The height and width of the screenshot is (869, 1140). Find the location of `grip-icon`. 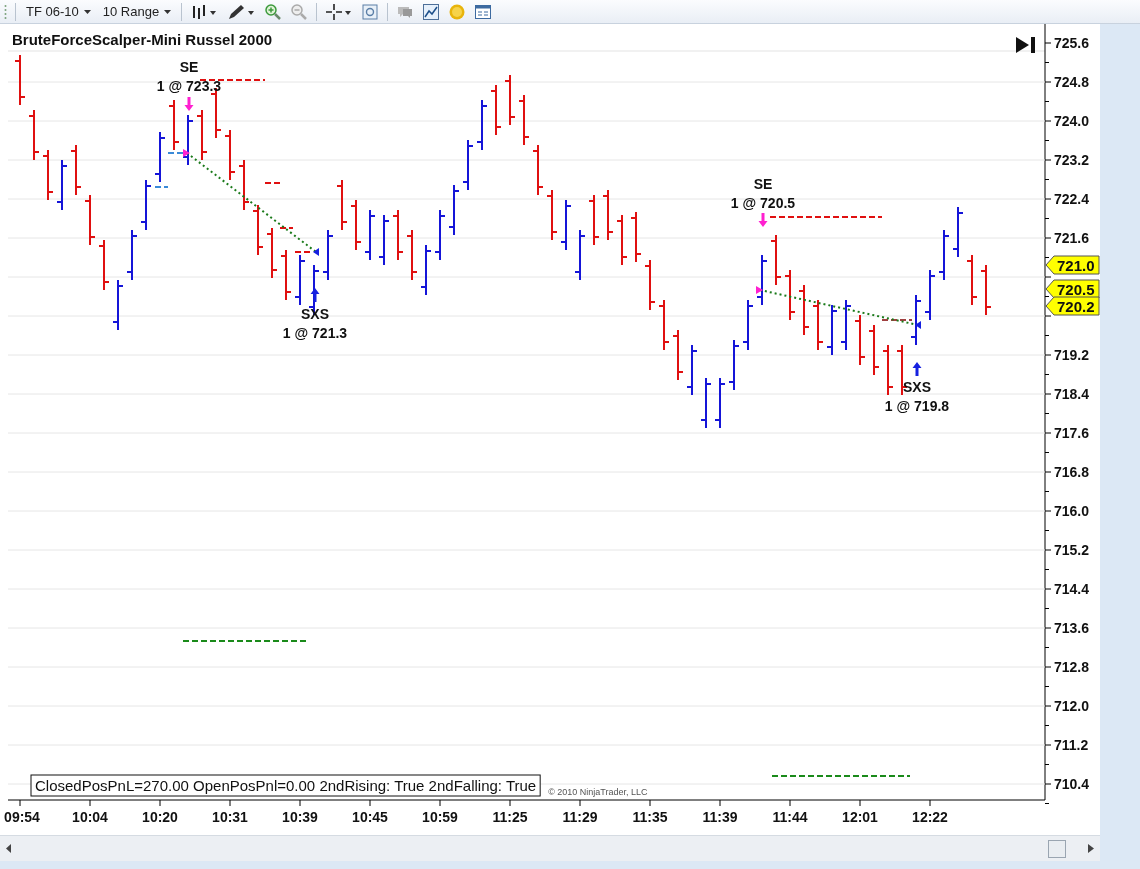

grip-icon is located at coordinates (5, 11).